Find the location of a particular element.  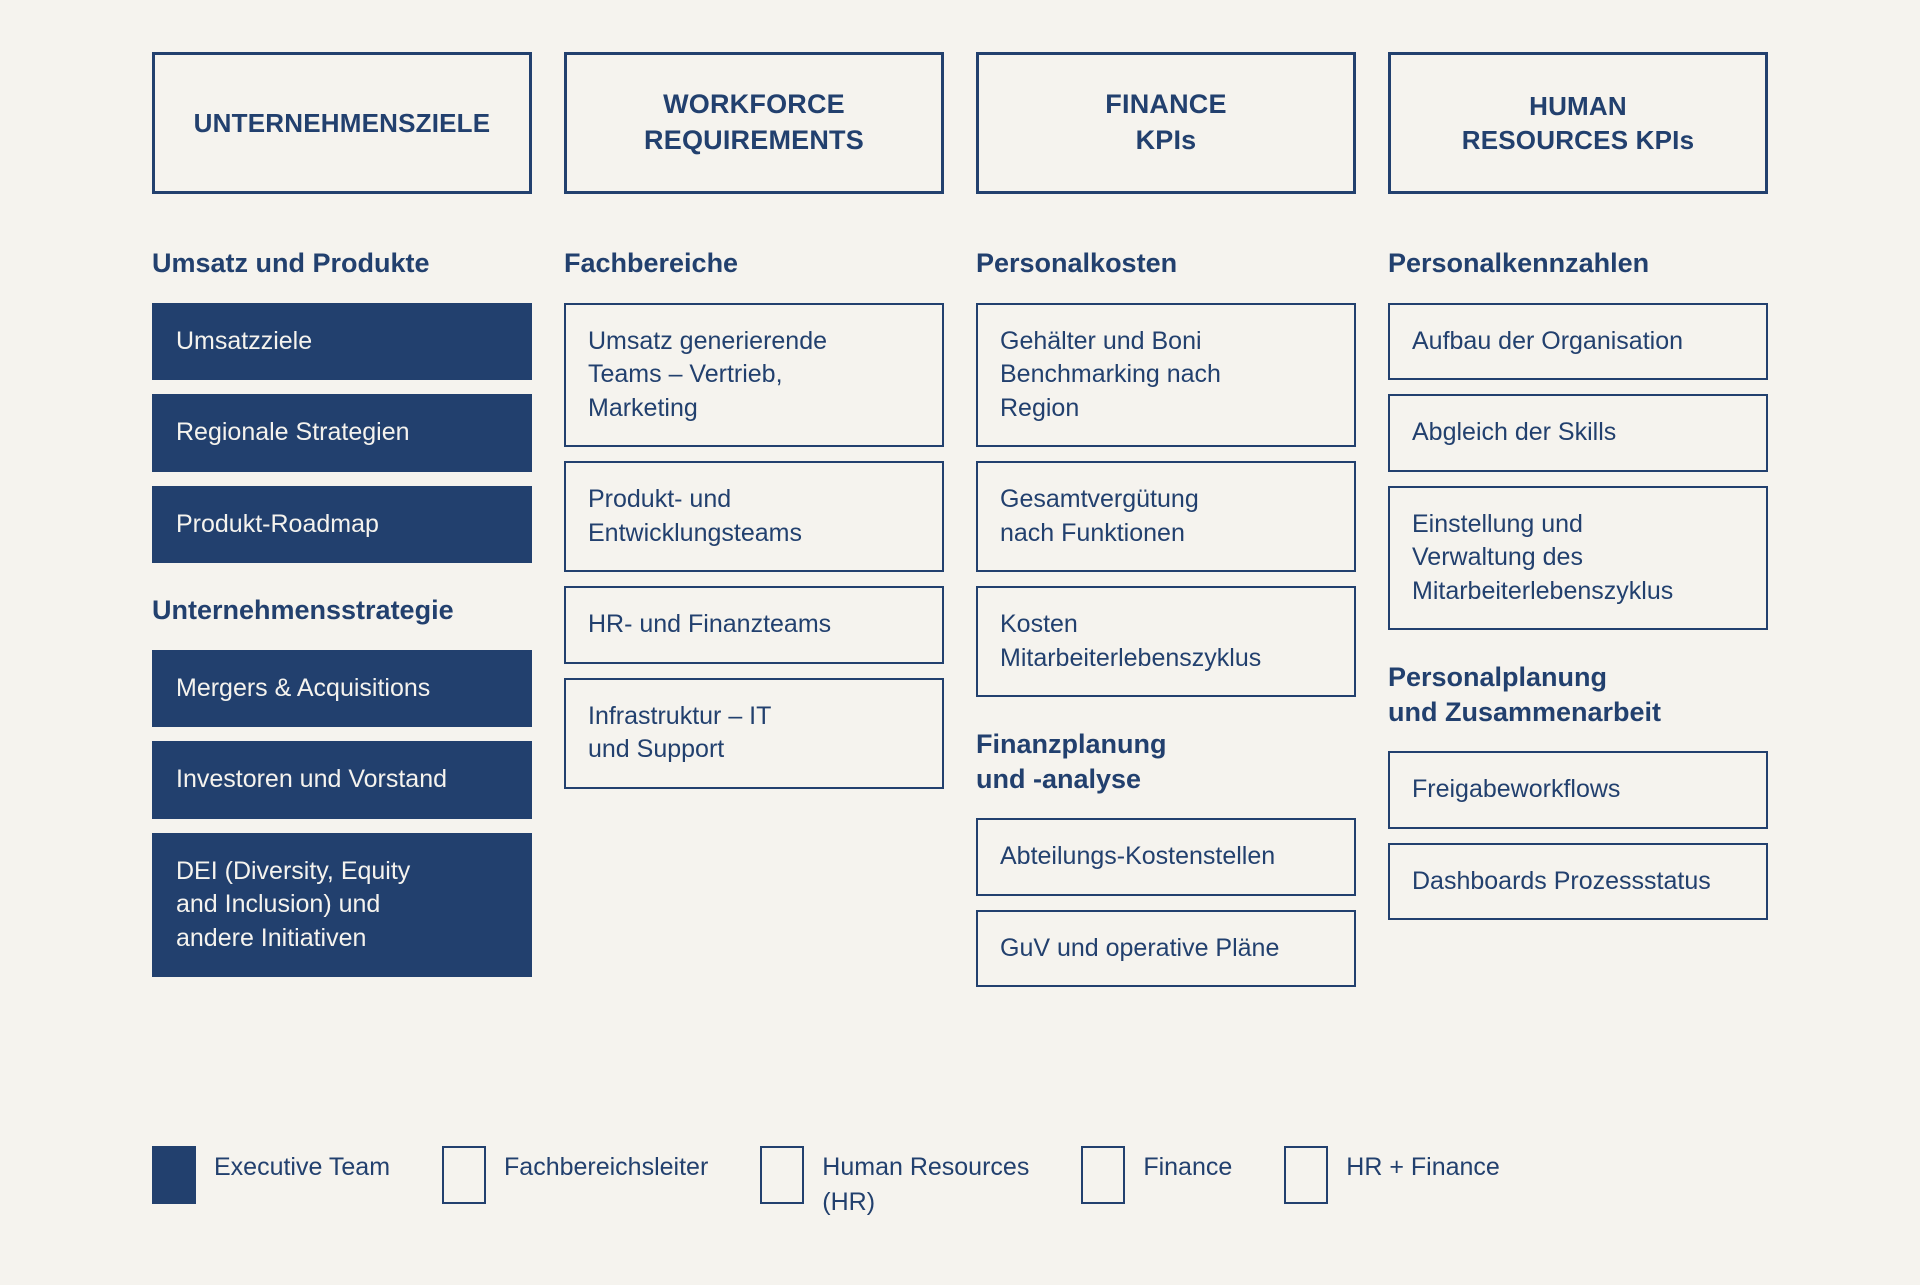

item-label: Dashboards Prozessstatus is located at coordinates (1561, 880).